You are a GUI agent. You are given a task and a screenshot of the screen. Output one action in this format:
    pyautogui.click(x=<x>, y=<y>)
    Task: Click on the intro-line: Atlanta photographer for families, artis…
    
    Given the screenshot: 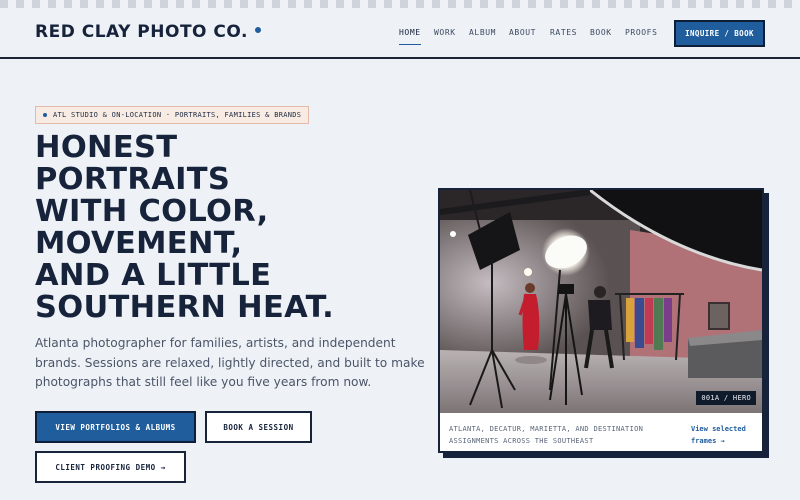 What is the action you would take?
    pyautogui.click(x=215, y=343)
    